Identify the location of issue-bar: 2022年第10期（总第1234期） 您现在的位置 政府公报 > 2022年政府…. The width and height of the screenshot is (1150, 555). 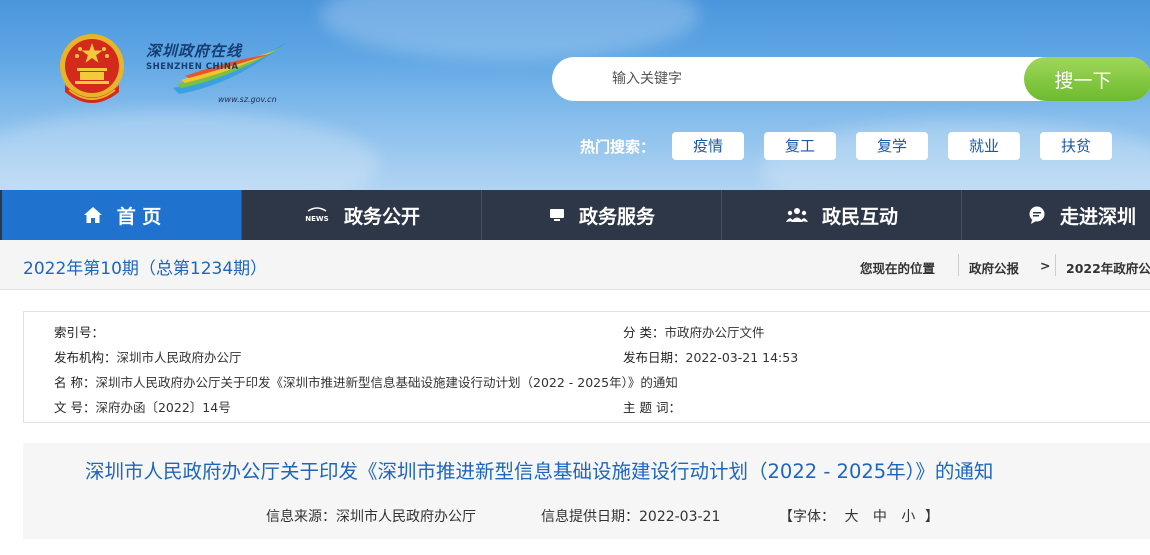
(575, 265).